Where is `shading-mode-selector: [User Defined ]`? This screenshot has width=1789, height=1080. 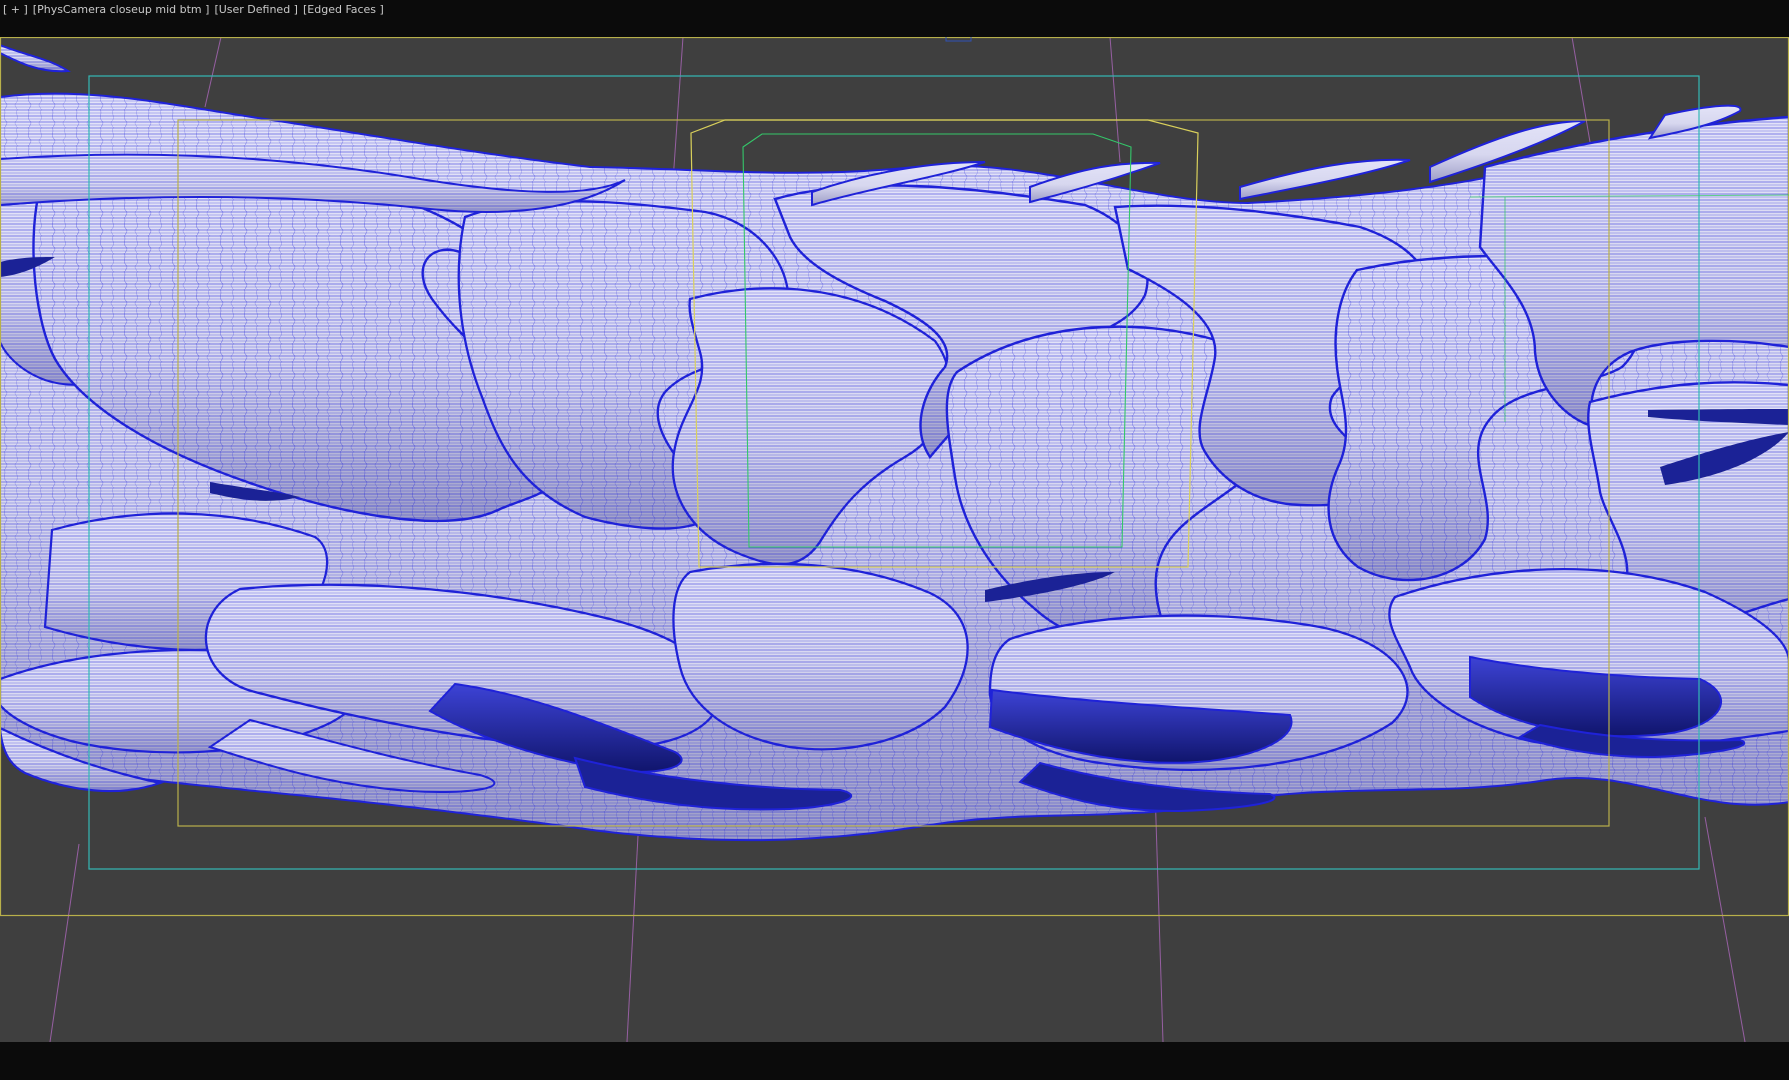
shading-mode-selector: [User Defined ] is located at coordinates (256, 10).